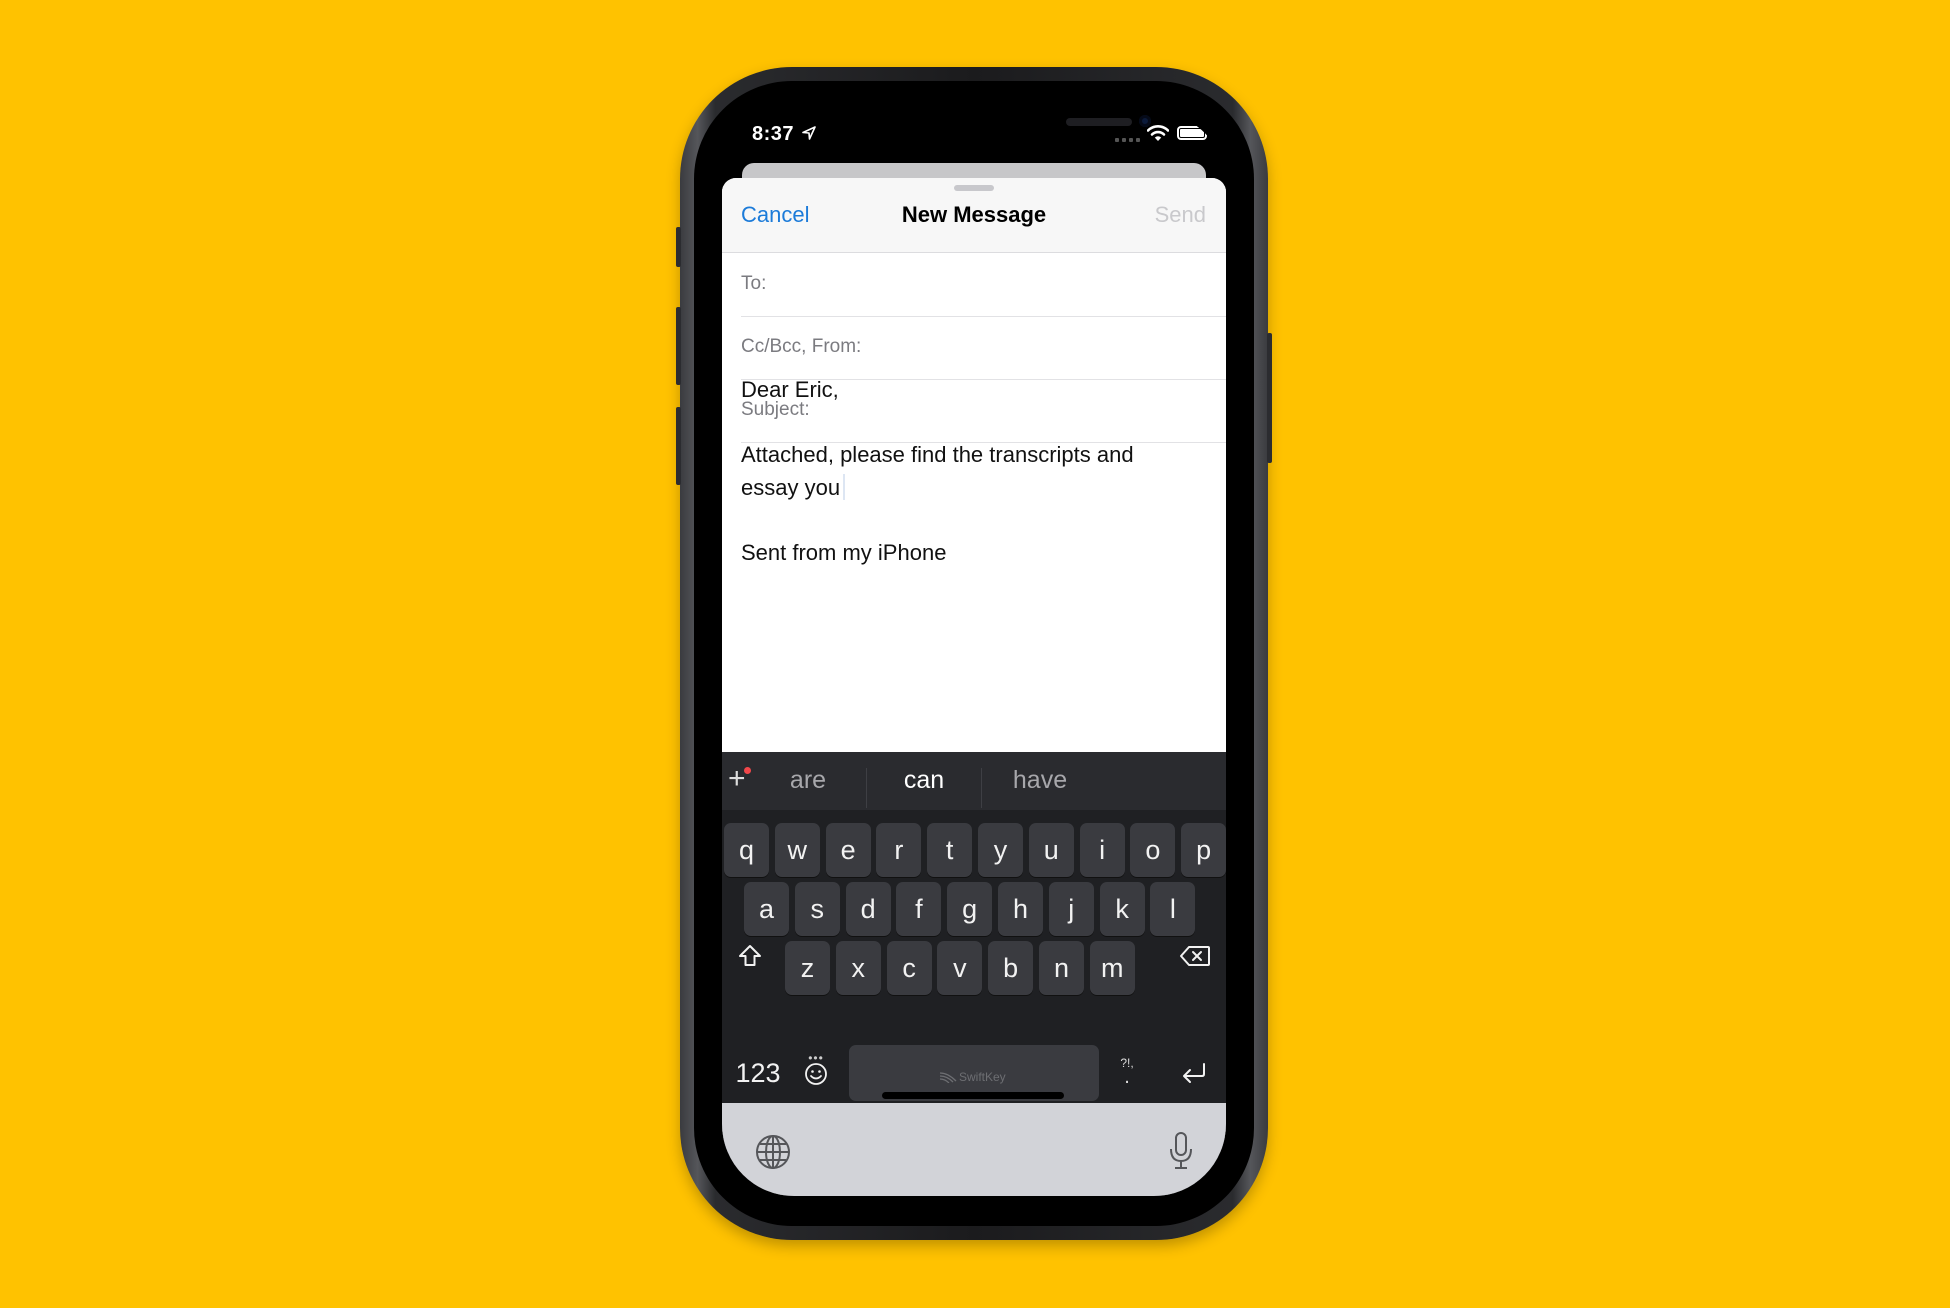 This screenshot has width=1950, height=1308. What do you see at coordinates (1180, 215) in the screenshot?
I see `send-button: Send` at bounding box center [1180, 215].